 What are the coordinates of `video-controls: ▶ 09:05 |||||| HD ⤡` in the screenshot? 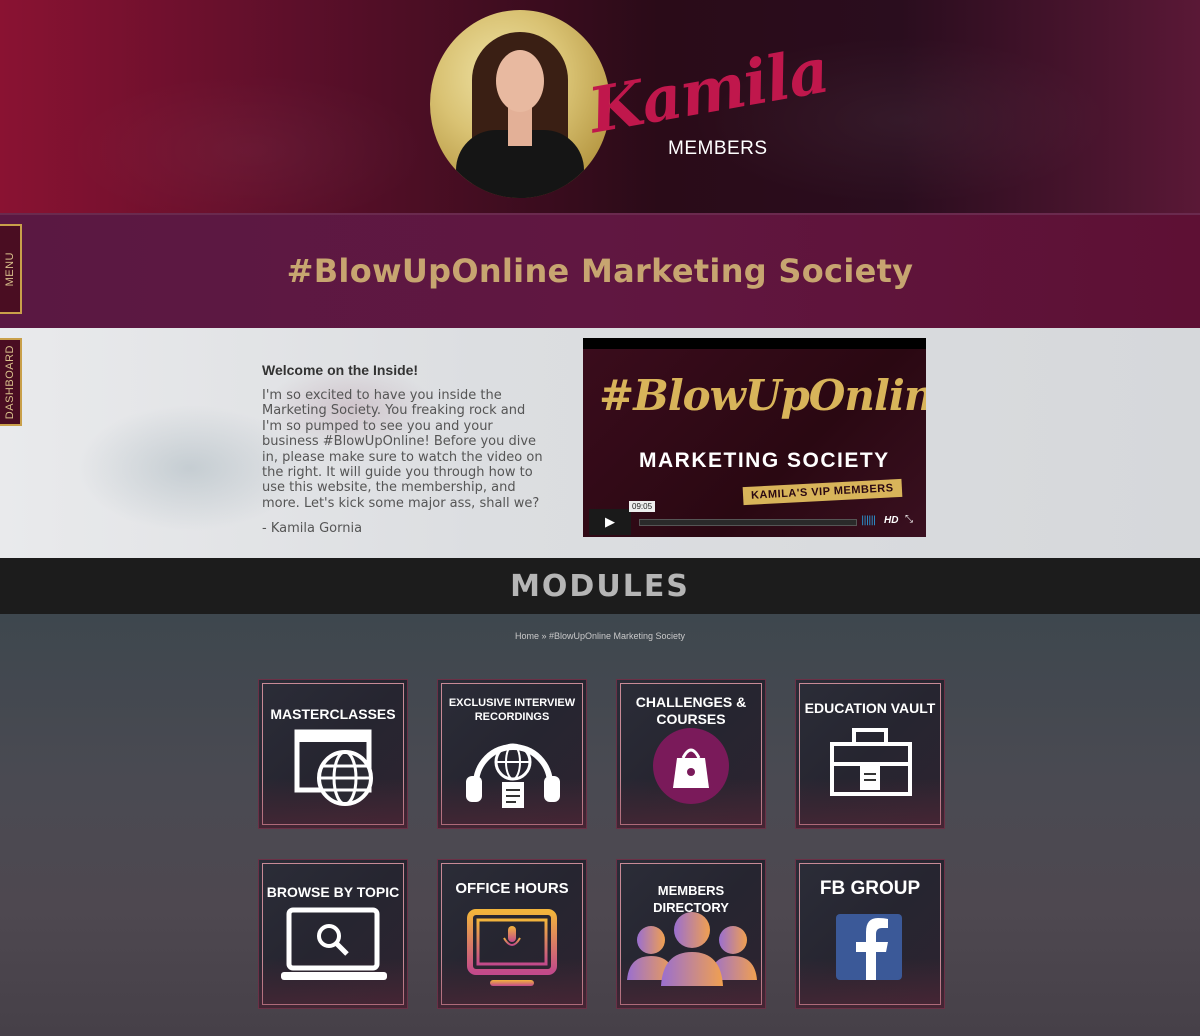 It's located at (754, 518).